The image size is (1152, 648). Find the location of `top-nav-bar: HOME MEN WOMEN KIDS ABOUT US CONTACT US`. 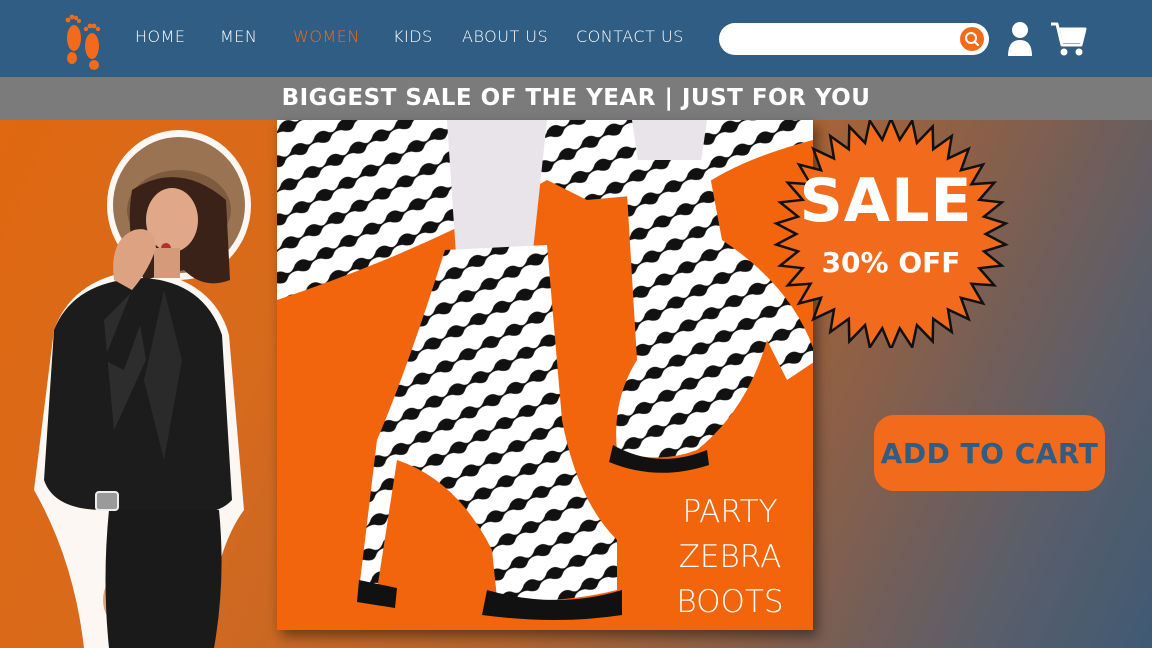

top-nav-bar: HOME MEN WOMEN KIDS ABOUT US CONTACT US is located at coordinates (576, 38).